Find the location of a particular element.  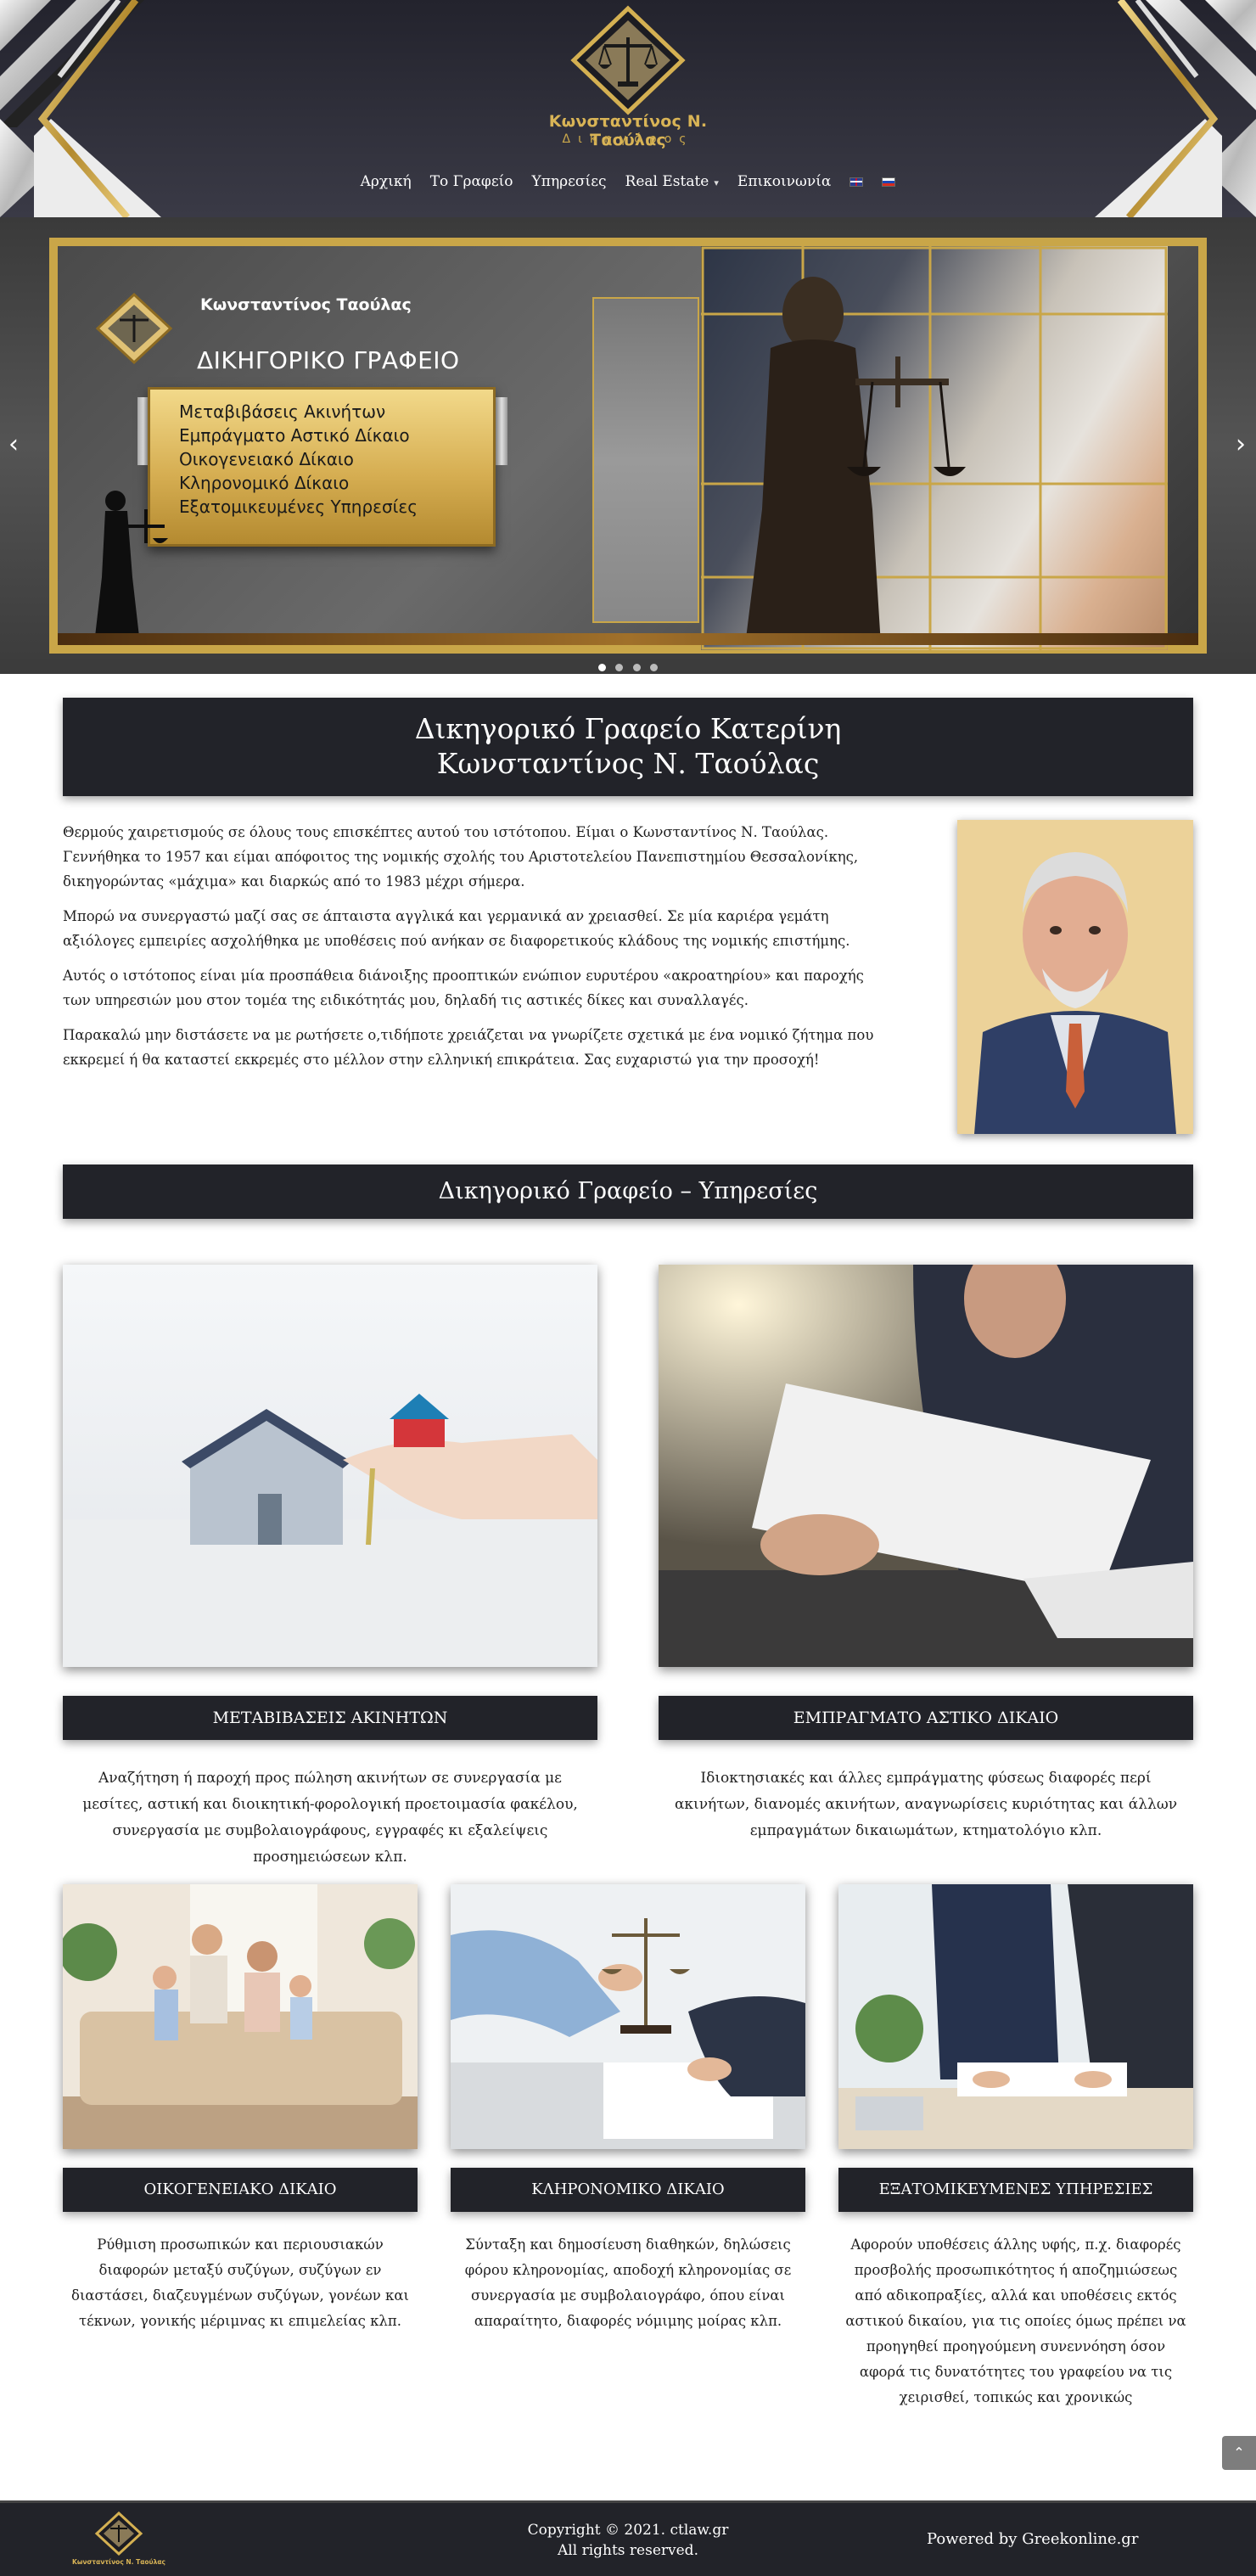

scales-and-gavel-image is located at coordinates (628, 2016).